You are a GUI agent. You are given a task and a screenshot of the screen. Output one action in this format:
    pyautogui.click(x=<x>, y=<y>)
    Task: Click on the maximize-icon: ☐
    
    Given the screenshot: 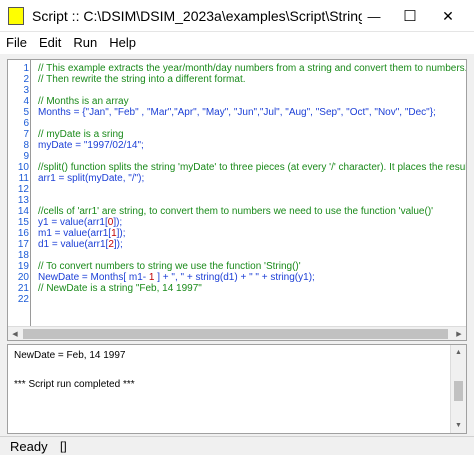 What is the action you would take?
    pyautogui.click(x=410, y=16)
    